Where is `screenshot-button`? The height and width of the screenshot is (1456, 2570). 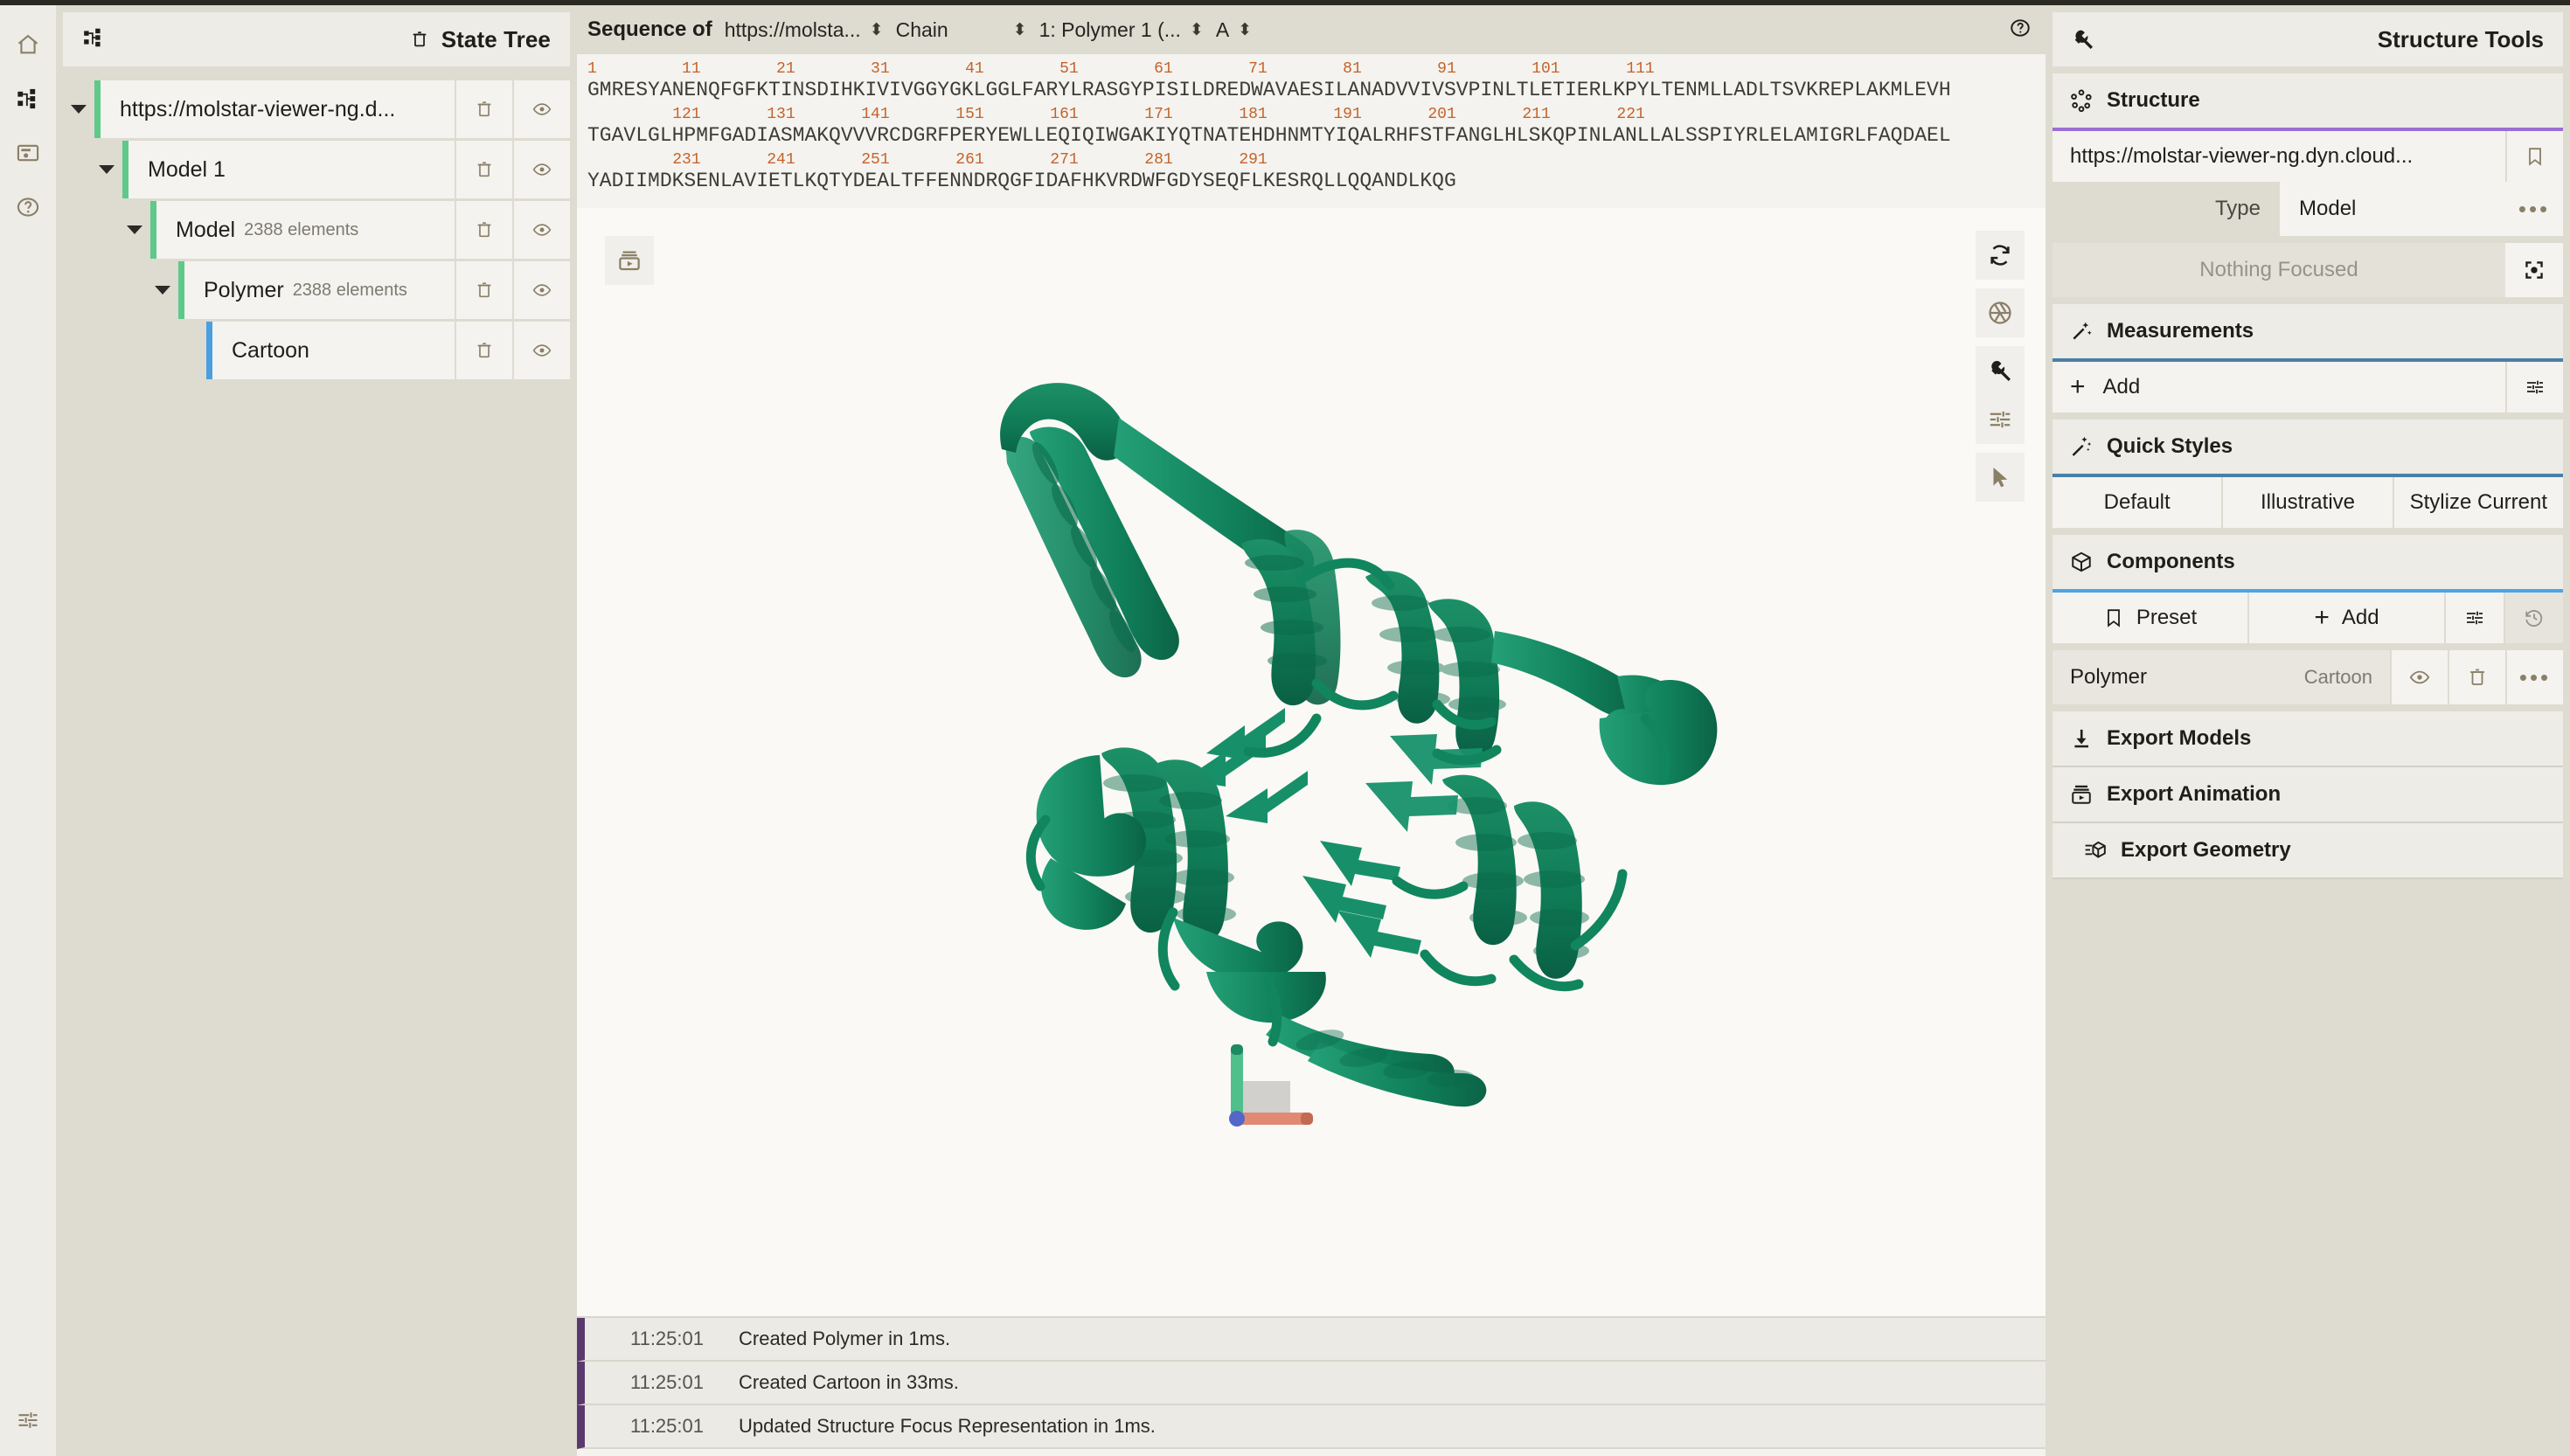
screenshot-button is located at coordinates (2000, 312).